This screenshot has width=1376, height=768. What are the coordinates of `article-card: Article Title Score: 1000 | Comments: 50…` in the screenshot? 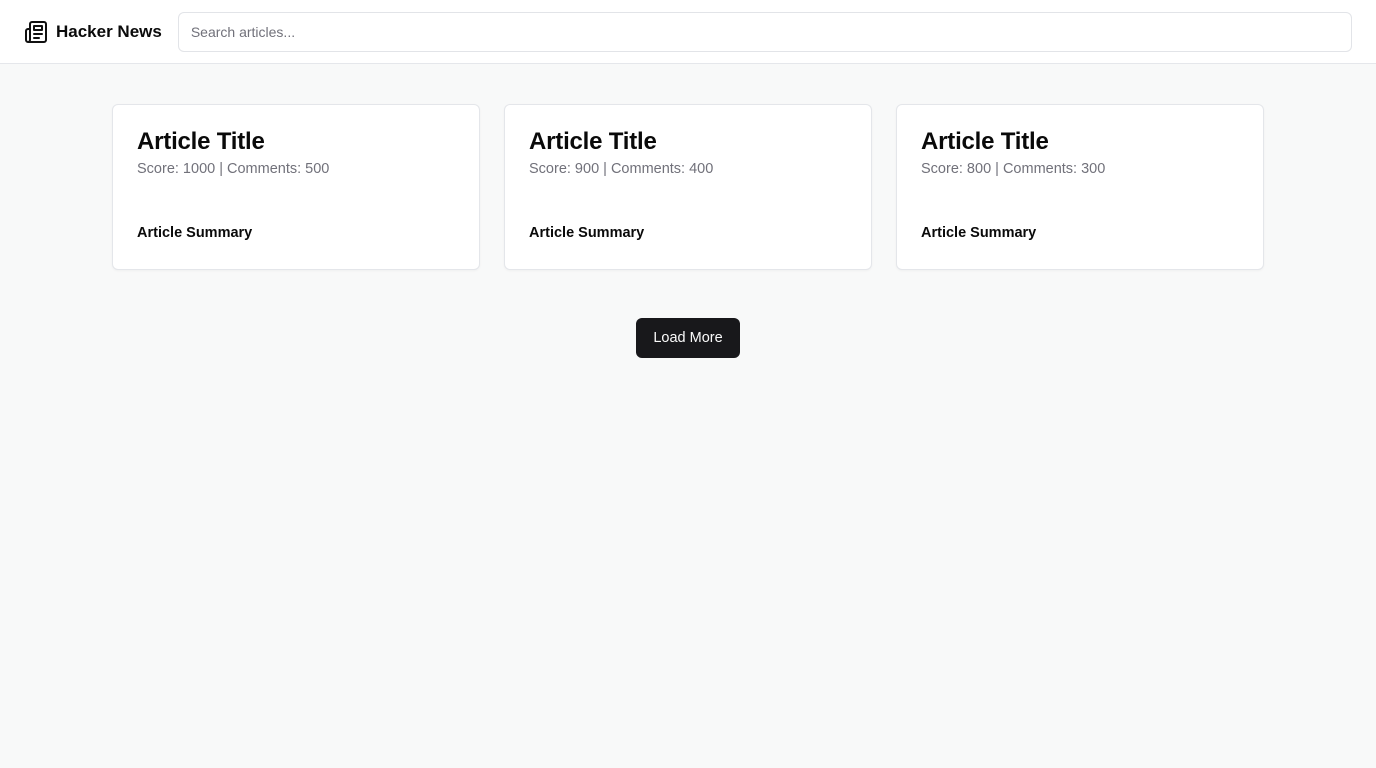 It's located at (296, 187).